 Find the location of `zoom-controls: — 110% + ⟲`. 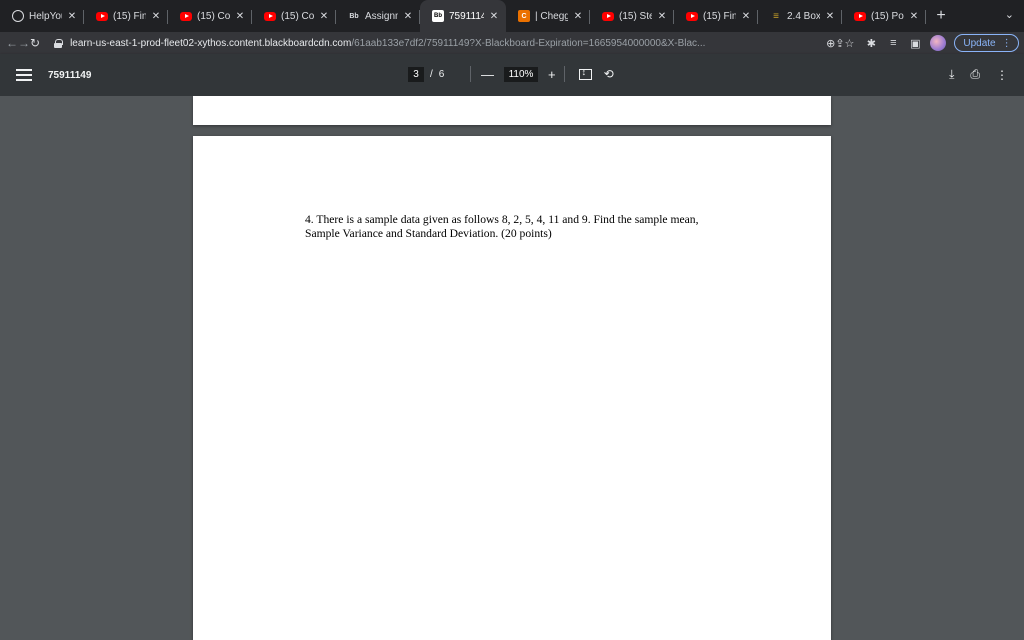

zoom-controls: — 110% + ⟲ is located at coordinates (542, 74).